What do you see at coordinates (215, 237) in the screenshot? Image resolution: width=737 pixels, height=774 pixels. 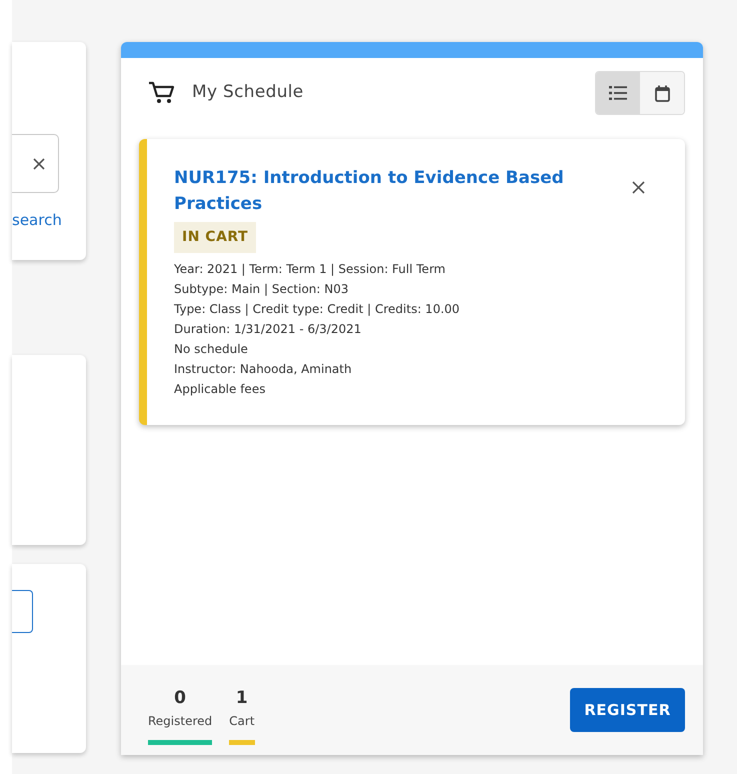 I see `status-badge: IN CART` at bounding box center [215, 237].